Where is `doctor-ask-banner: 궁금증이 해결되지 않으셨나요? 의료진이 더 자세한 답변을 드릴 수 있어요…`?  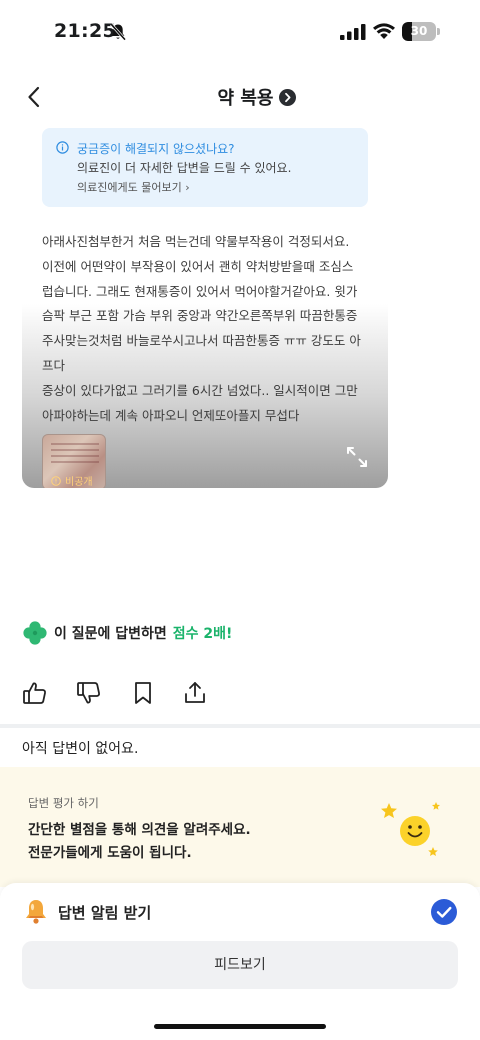 doctor-ask-banner: 궁금증이 해결되지 않으셨나요? 의료진이 더 자세한 답변을 드릴 수 있어요… is located at coordinates (205, 167).